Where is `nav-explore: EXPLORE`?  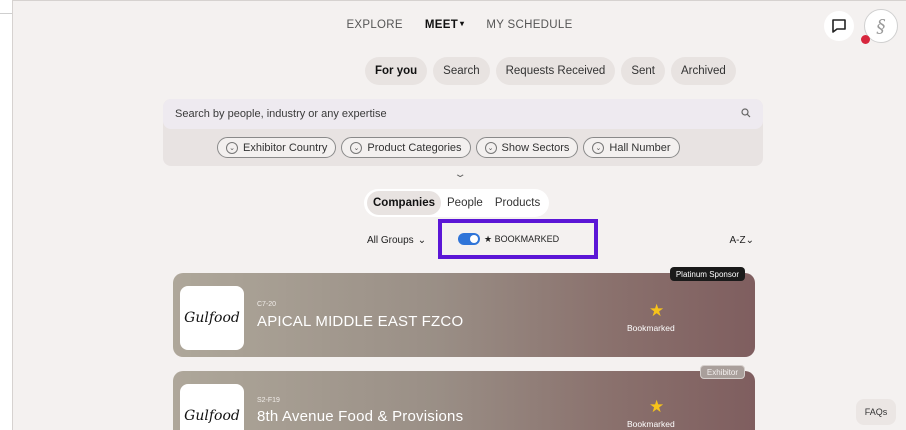
nav-explore: EXPLORE is located at coordinates (374, 25).